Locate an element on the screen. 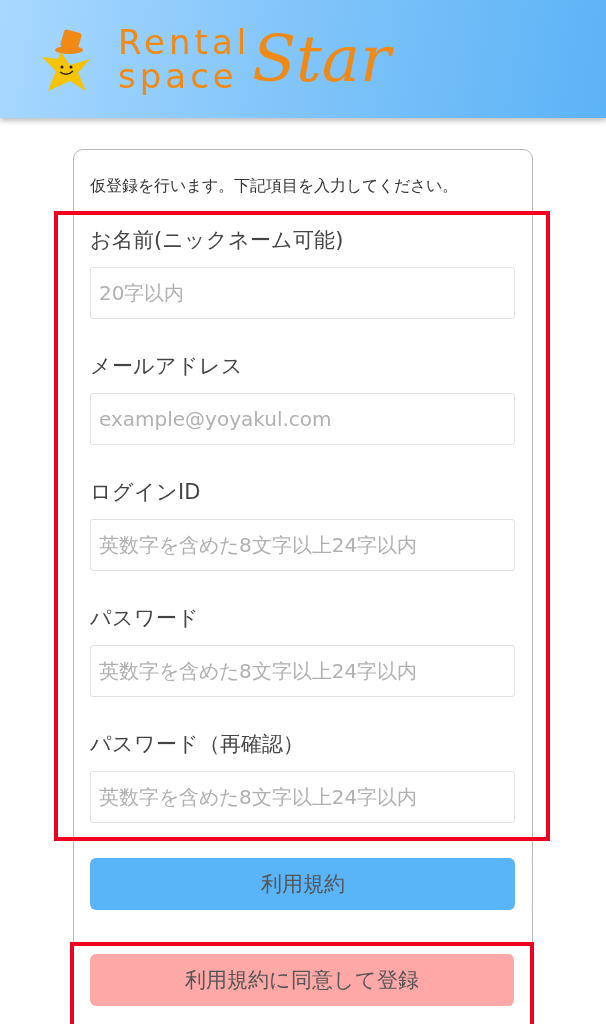 This screenshot has width=606, height=1024. terms-button: 利用規約 is located at coordinates (302, 883).